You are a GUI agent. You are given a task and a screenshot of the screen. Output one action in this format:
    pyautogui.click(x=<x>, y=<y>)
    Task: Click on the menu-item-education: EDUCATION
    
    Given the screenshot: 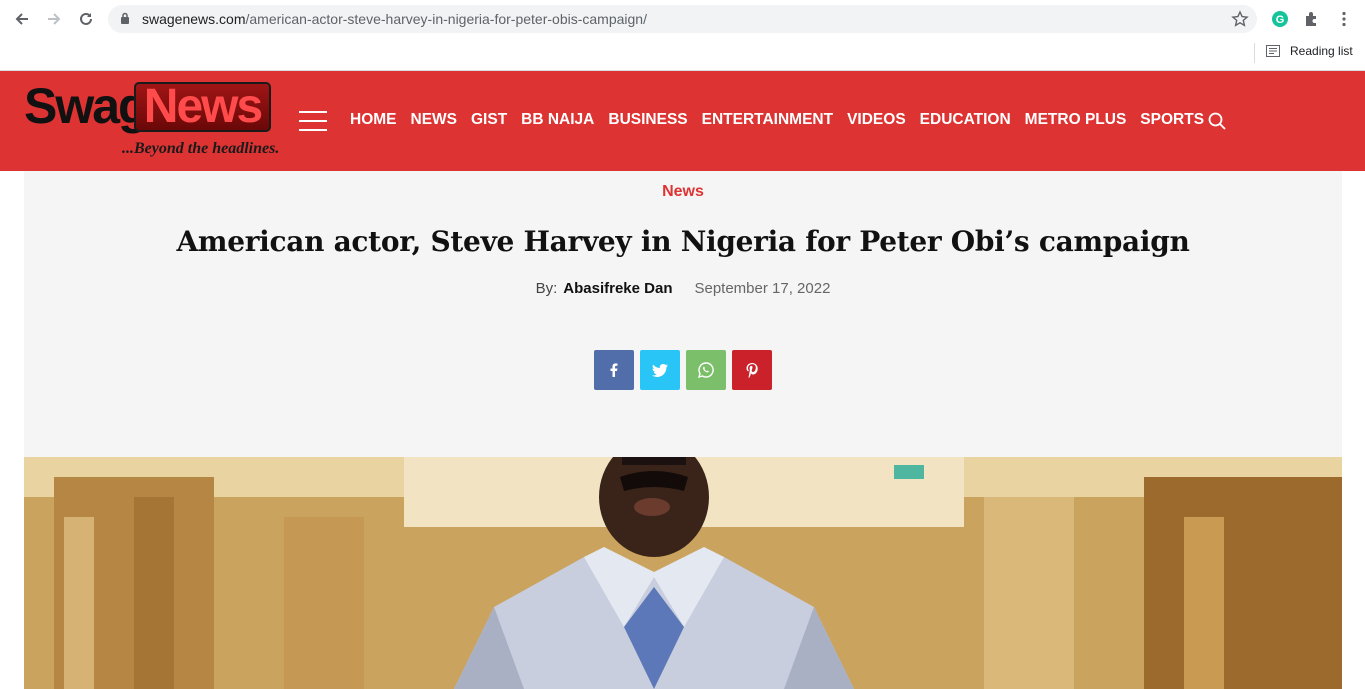 What is the action you would take?
    pyautogui.click(x=965, y=120)
    